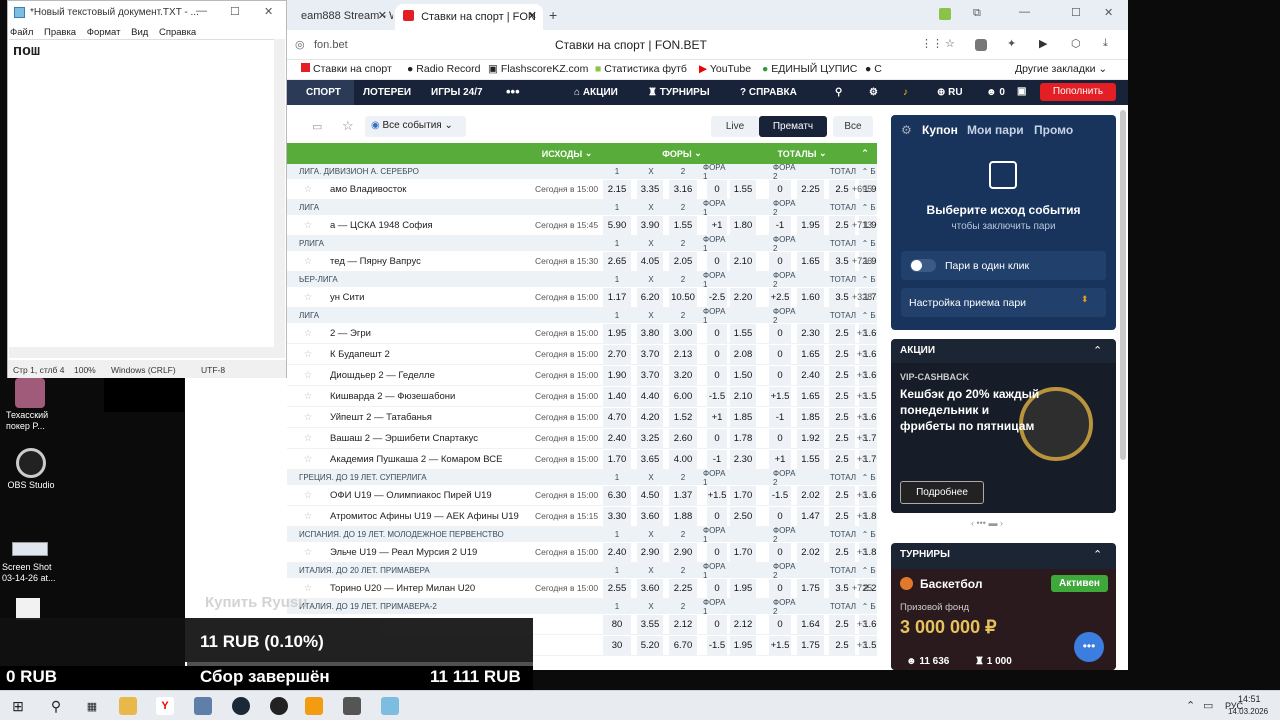  I want to click on odds-cell: 1.40, so click(617, 396).